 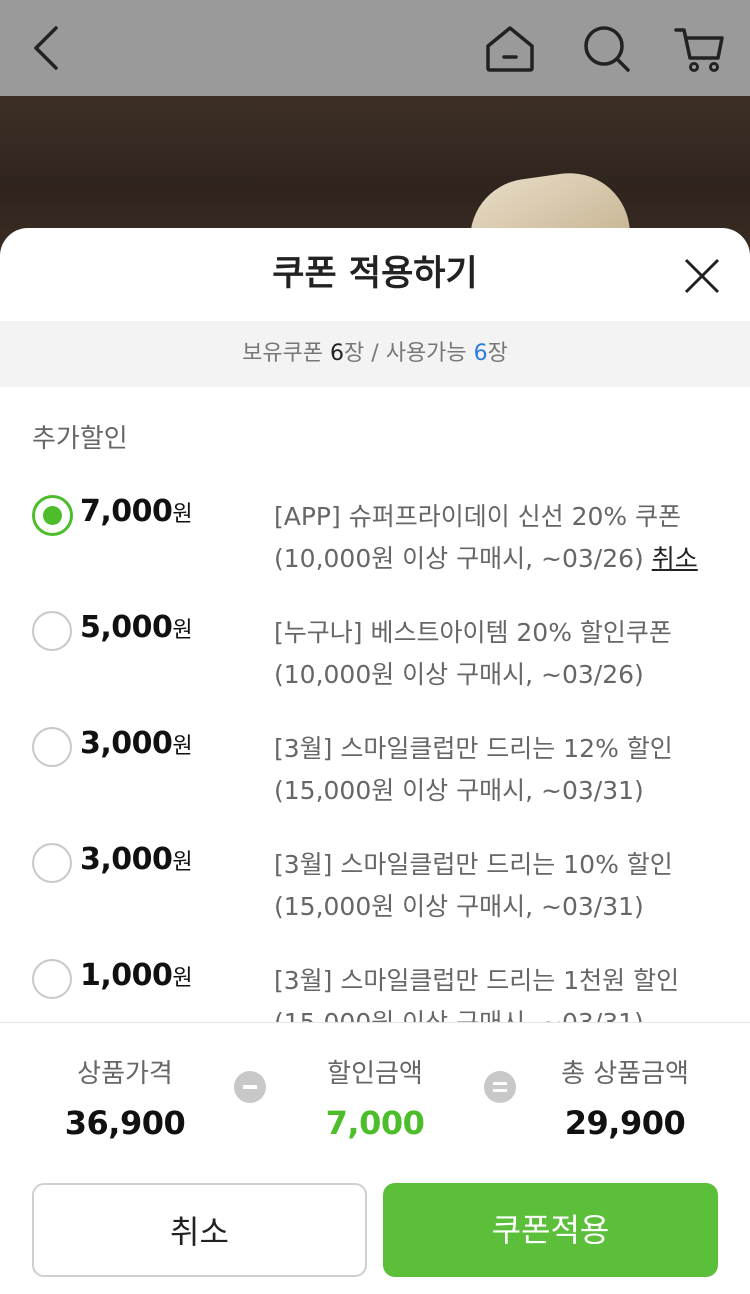 What do you see at coordinates (510, 48) in the screenshot?
I see `home-icon` at bounding box center [510, 48].